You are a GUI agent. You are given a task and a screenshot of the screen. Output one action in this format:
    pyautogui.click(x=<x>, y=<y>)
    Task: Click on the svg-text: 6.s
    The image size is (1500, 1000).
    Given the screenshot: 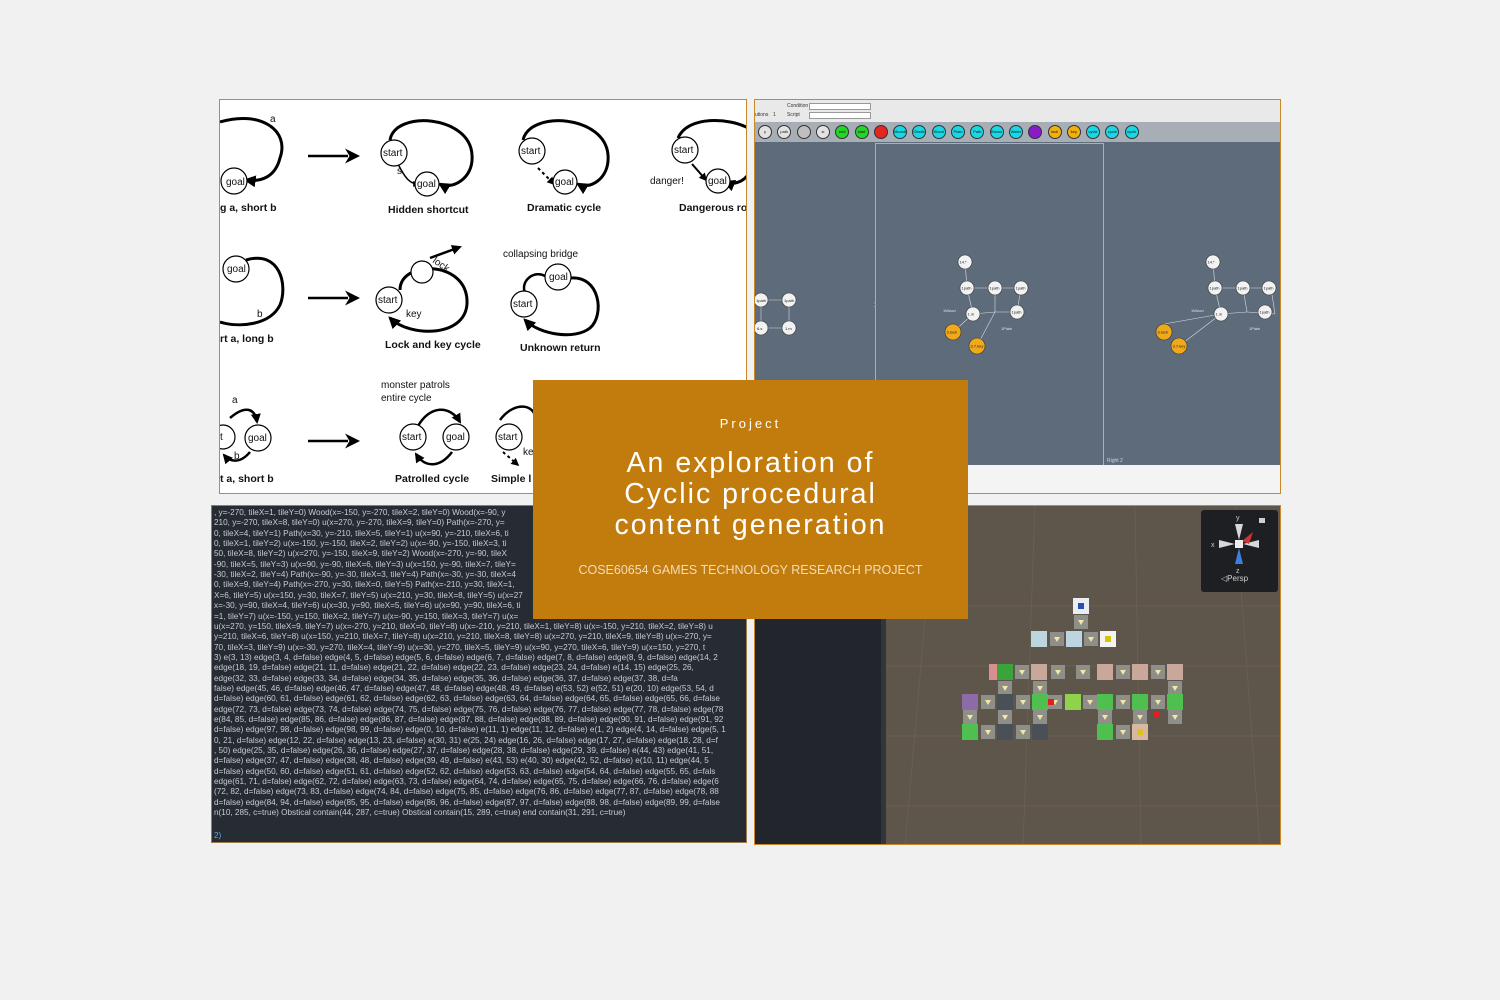 What is the action you would take?
    pyautogui.click(x=759, y=328)
    